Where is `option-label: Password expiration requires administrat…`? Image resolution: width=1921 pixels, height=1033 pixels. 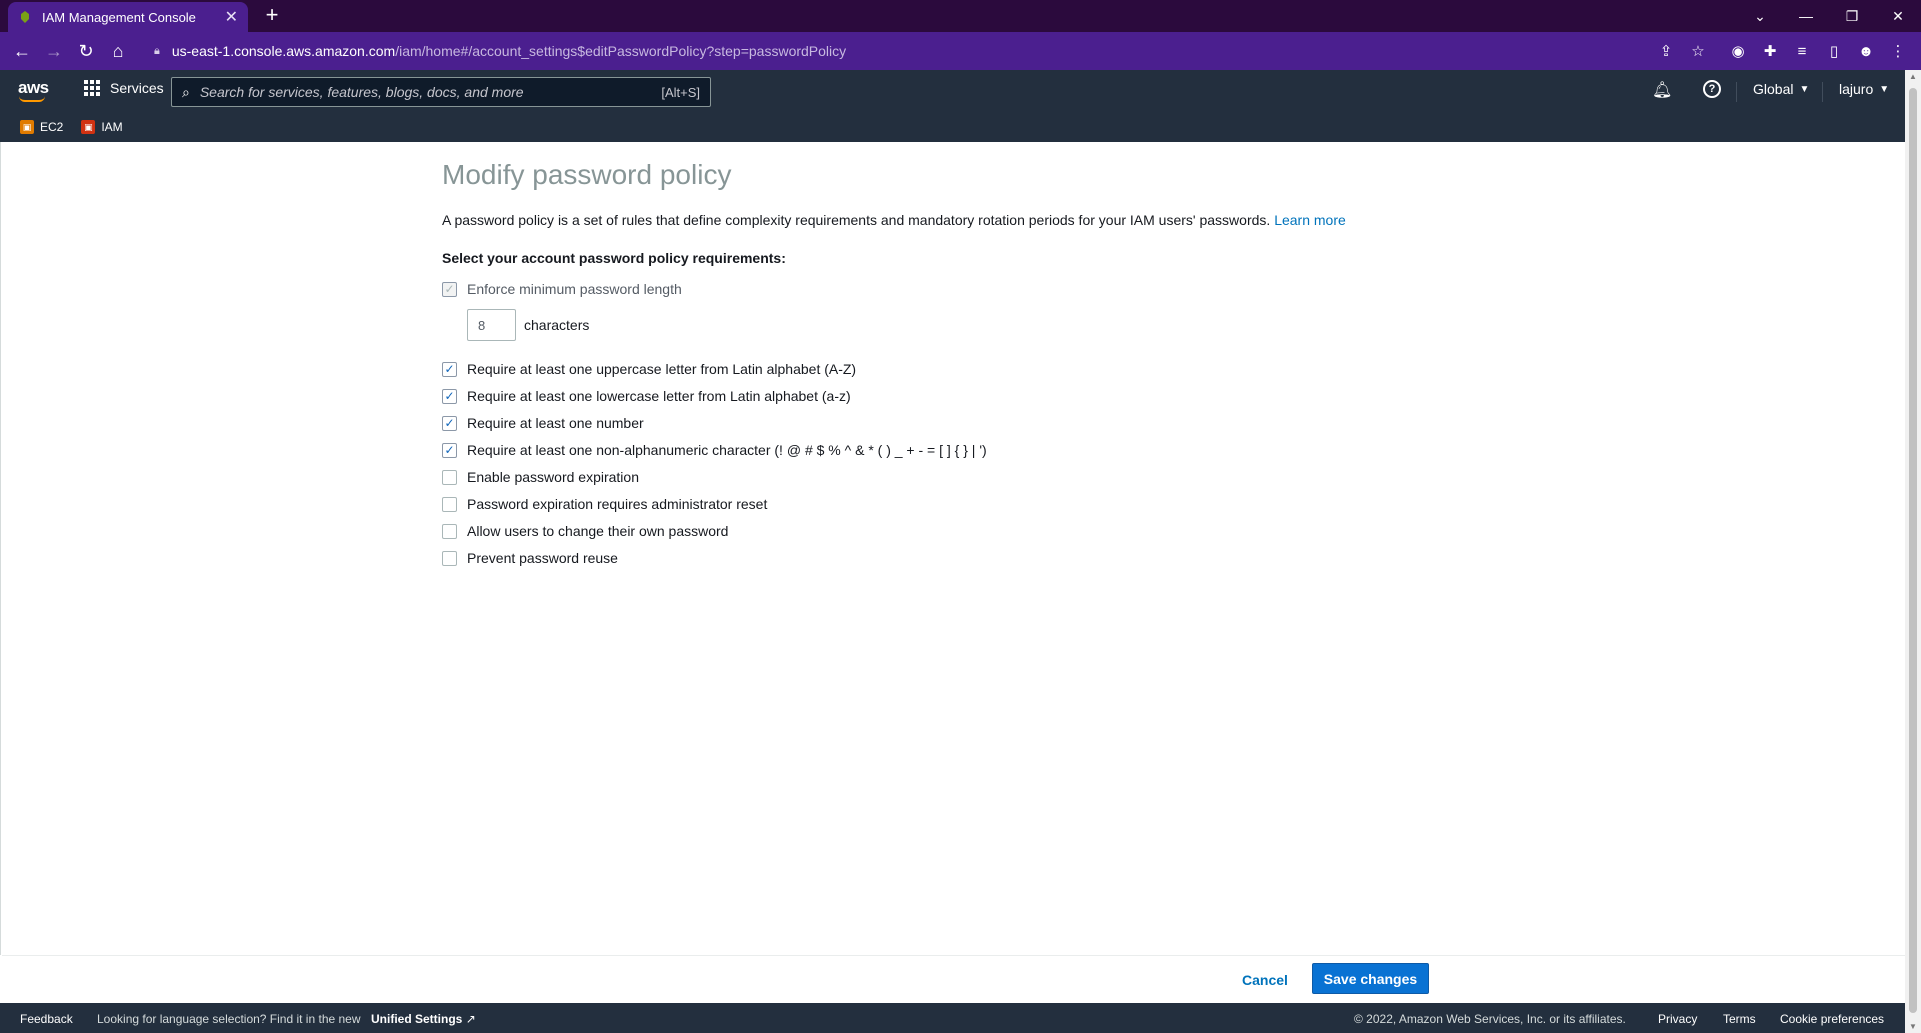 option-label: Password expiration requires administrat… is located at coordinates (617, 504).